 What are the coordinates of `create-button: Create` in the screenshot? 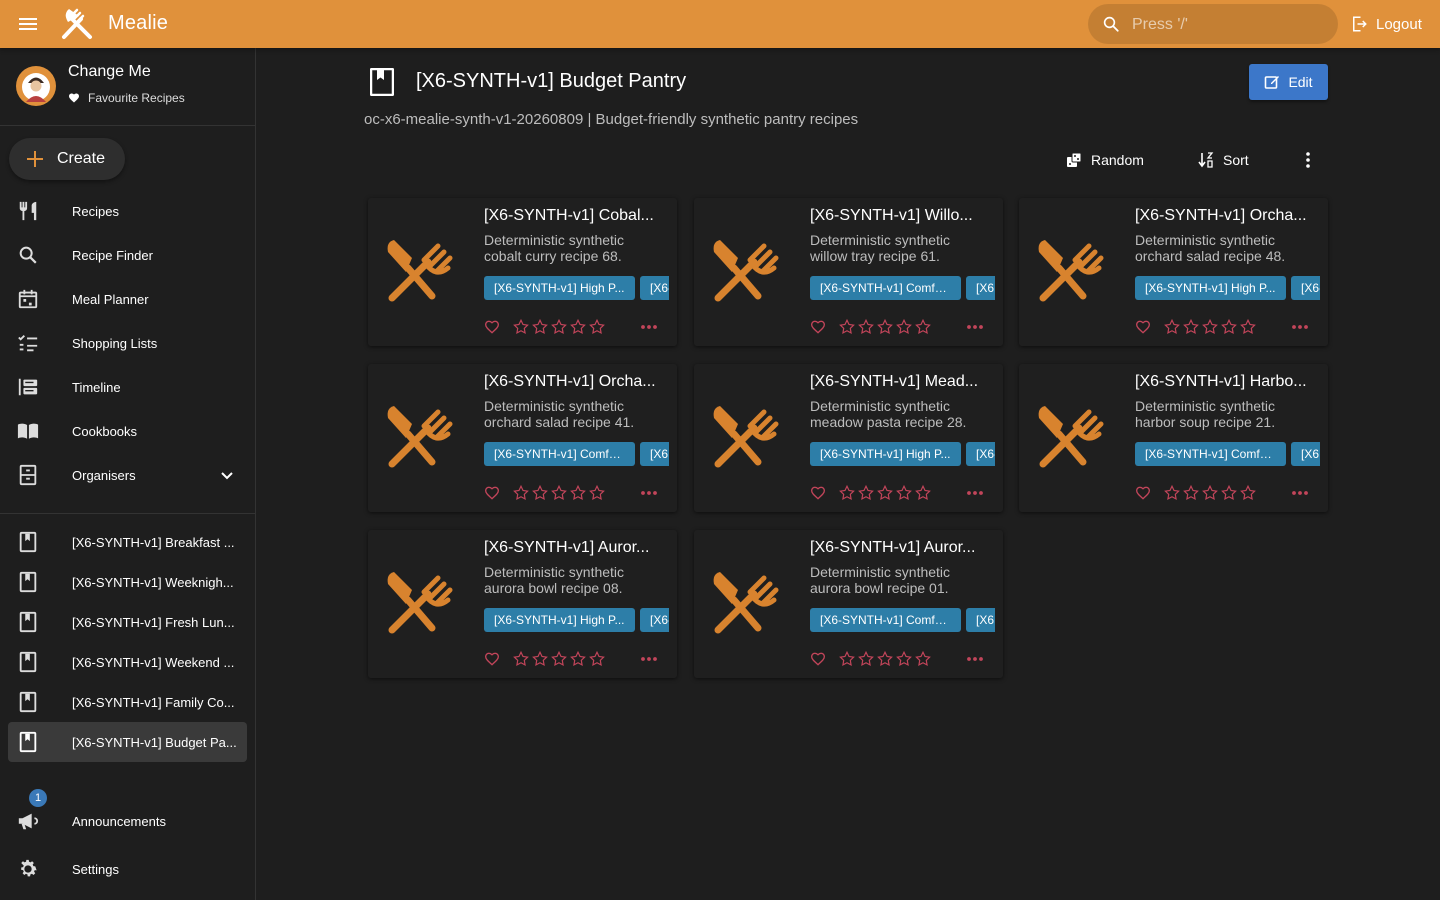 It's located at (67, 159).